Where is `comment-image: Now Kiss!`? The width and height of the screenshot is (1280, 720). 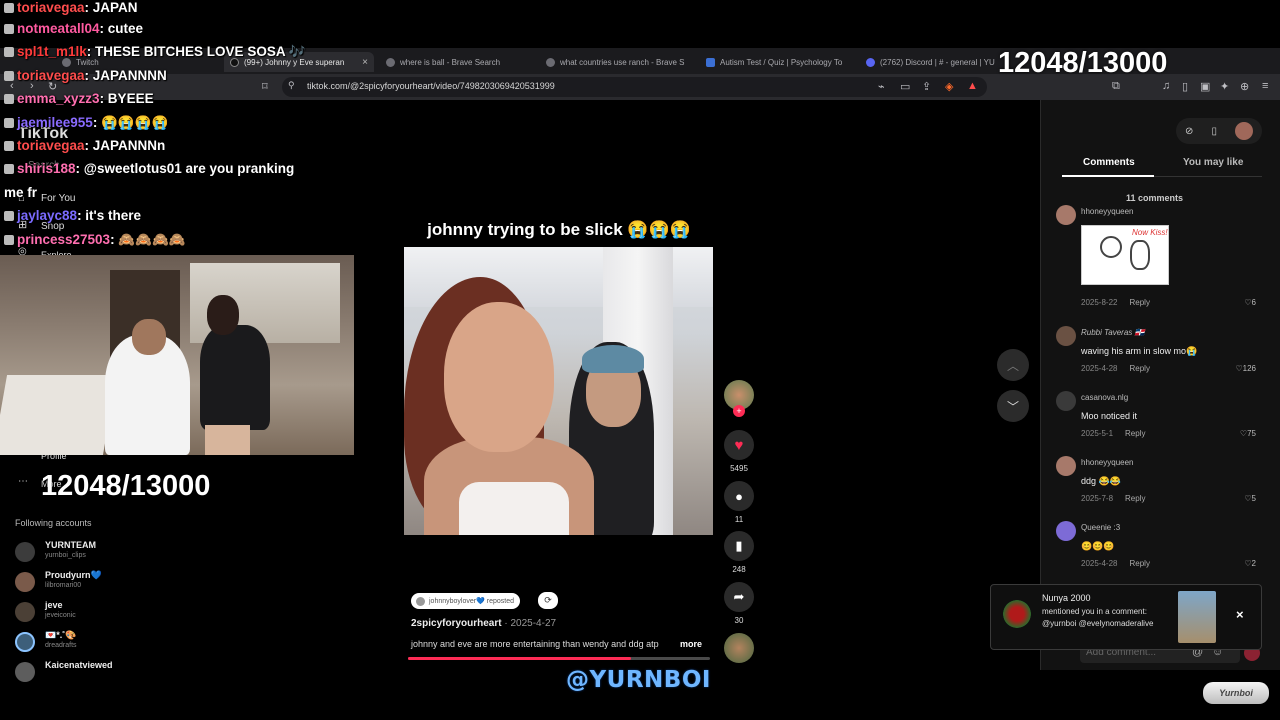
comment-image: Now Kiss! is located at coordinates (1125, 255).